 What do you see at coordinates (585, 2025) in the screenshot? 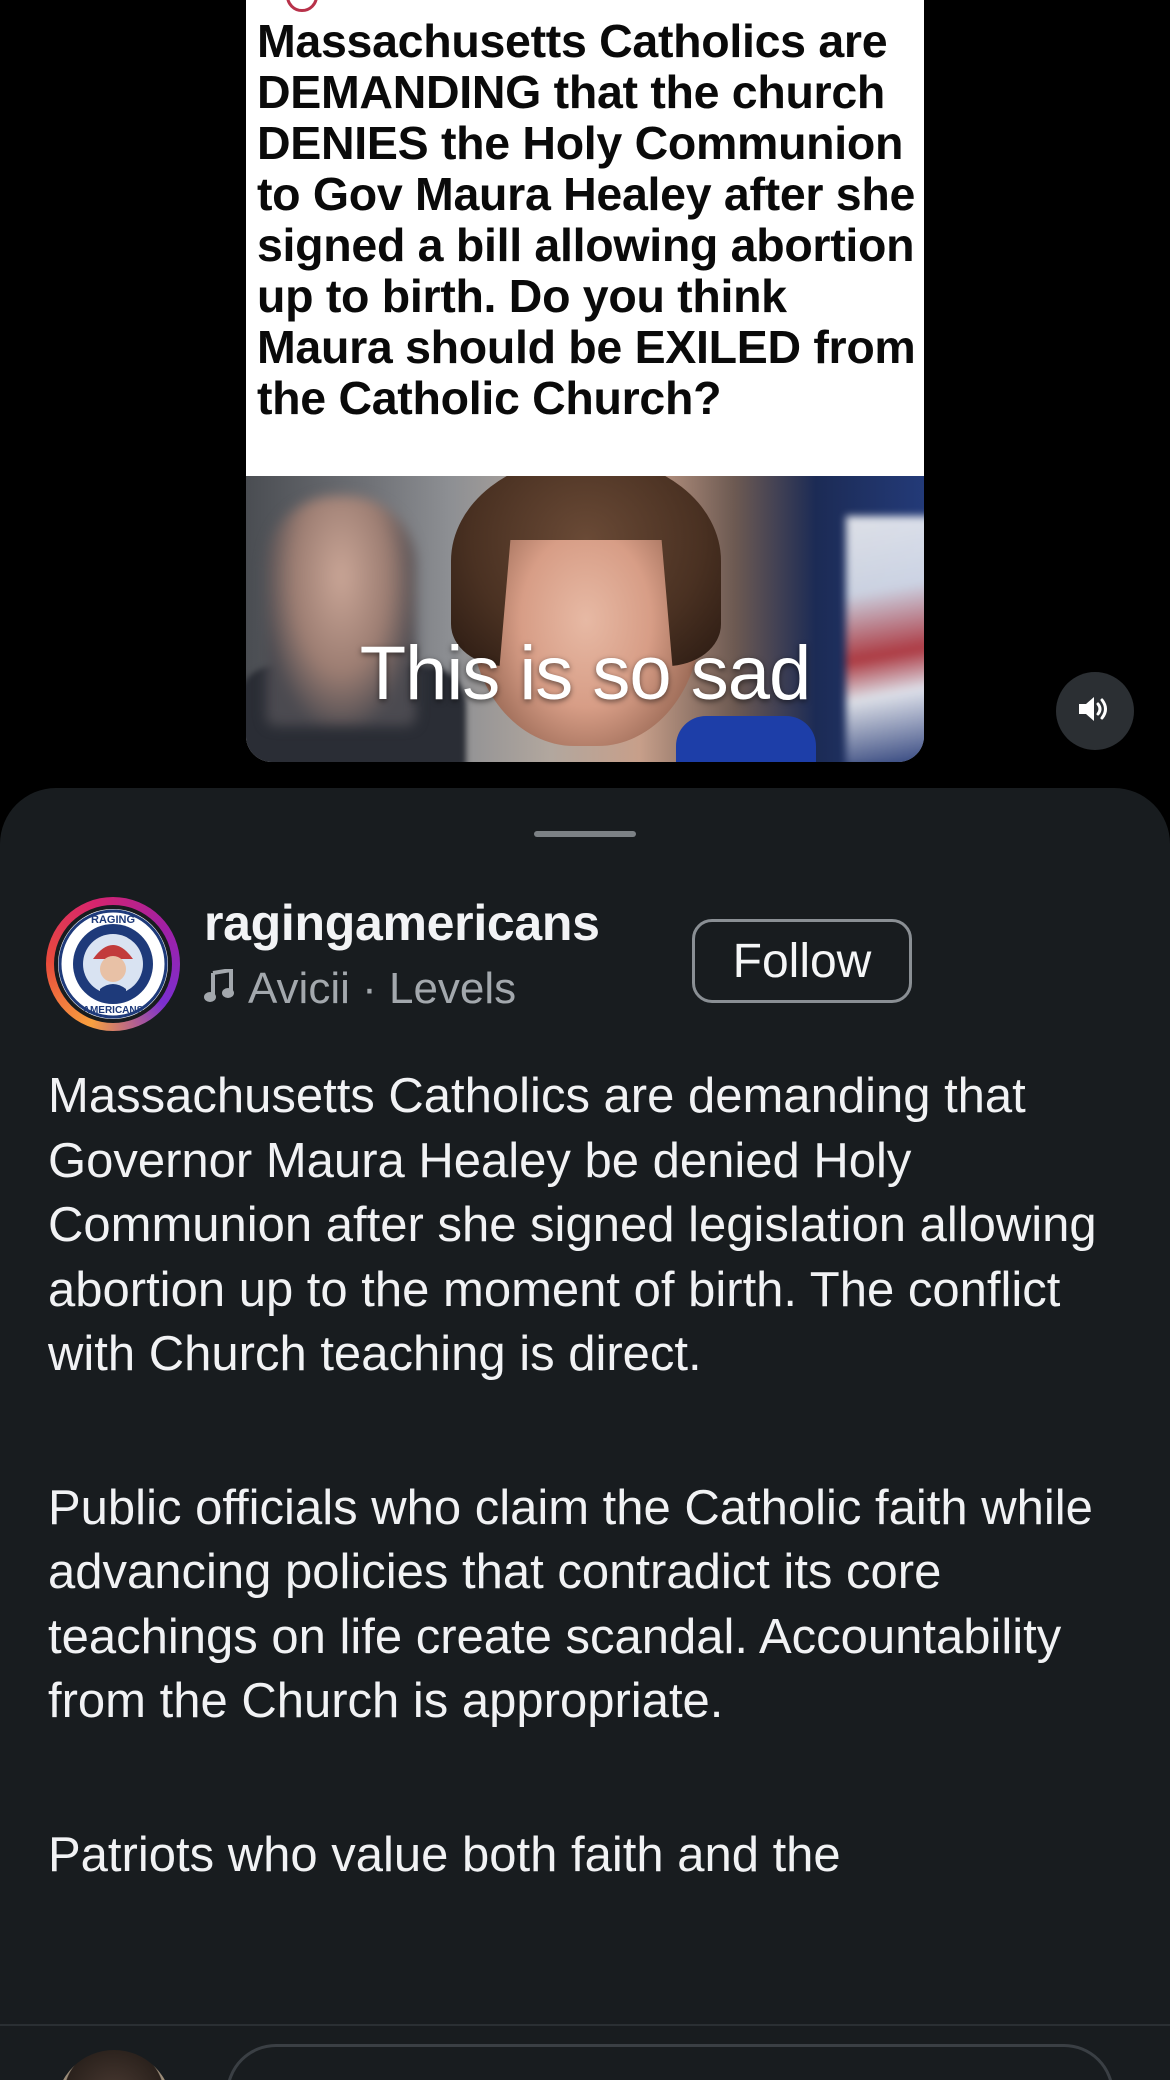
I see `comment-divider` at bounding box center [585, 2025].